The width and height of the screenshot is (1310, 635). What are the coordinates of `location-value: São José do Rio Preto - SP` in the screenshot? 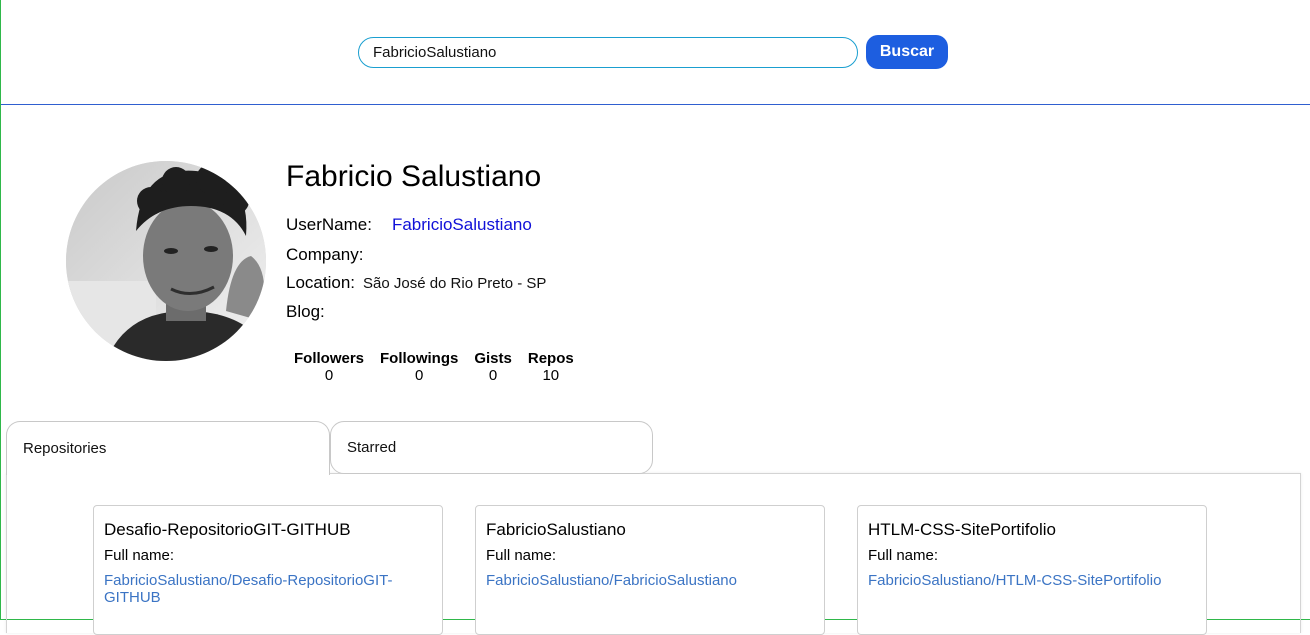 It's located at (455, 283).